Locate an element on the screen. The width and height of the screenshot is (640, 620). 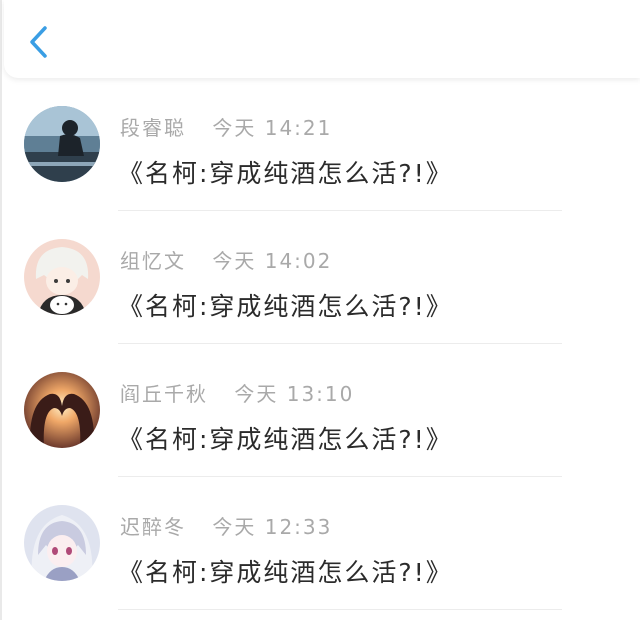
anime-girl-avatar is located at coordinates (62, 543).